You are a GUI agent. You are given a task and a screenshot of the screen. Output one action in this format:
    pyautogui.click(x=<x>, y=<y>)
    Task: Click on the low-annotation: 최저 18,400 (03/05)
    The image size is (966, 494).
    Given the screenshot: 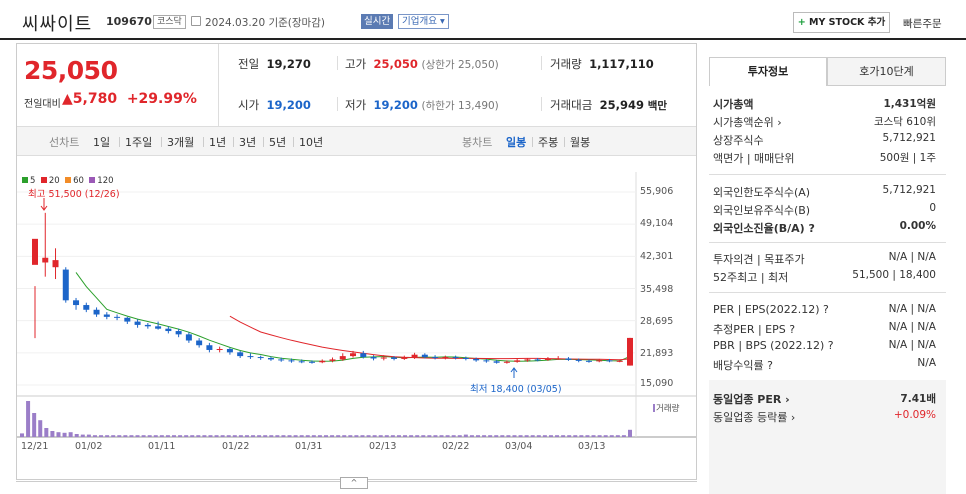 What is the action you would take?
    pyautogui.click(x=516, y=389)
    